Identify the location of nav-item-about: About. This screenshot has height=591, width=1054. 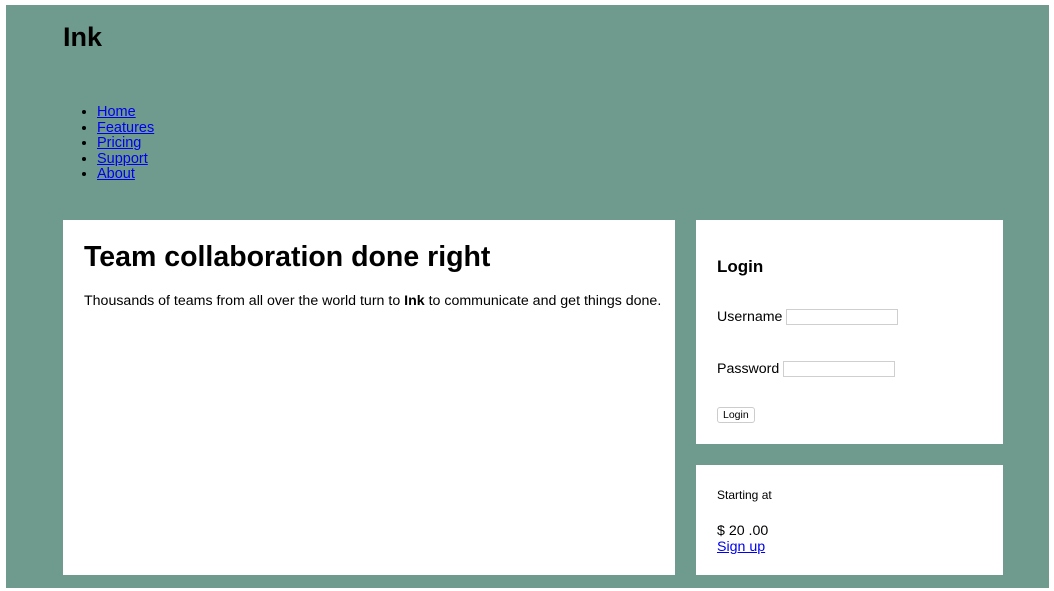
(125, 175).